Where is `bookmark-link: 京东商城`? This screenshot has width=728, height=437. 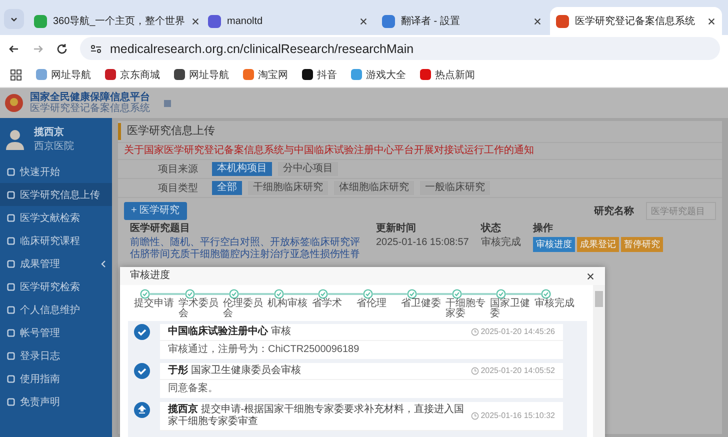
bookmark-link: 京东商城 is located at coordinates (132, 75).